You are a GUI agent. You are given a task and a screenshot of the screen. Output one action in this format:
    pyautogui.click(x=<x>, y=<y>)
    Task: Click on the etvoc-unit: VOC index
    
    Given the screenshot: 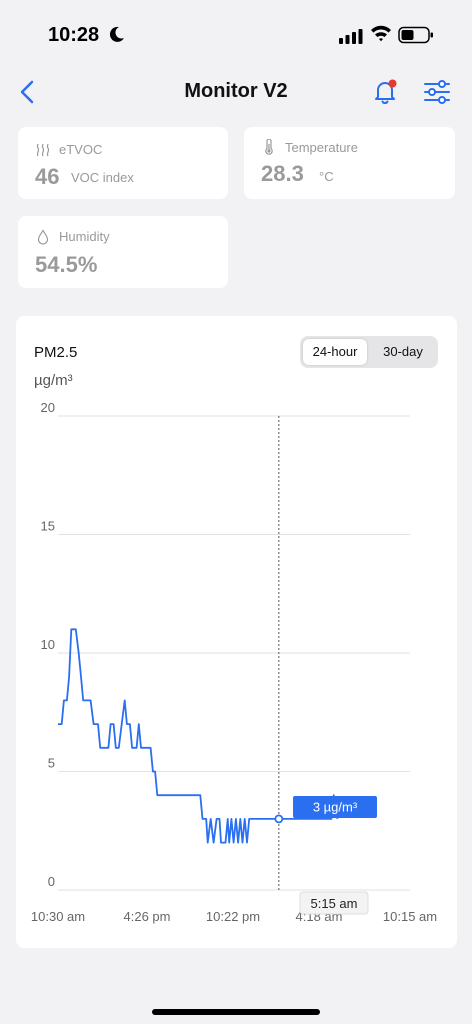 What is the action you would take?
    pyautogui.click(x=102, y=177)
    